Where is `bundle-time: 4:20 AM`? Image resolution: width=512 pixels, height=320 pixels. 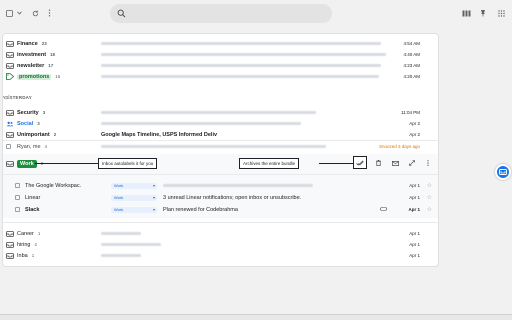
bundle-time: 4:20 AM is located at coordinates (411, 76).